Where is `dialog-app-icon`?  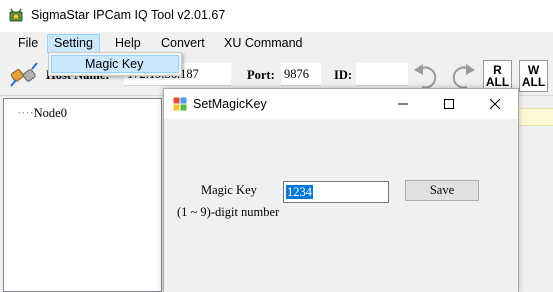
dialog-app-icon is located at coordinates (180, 104).